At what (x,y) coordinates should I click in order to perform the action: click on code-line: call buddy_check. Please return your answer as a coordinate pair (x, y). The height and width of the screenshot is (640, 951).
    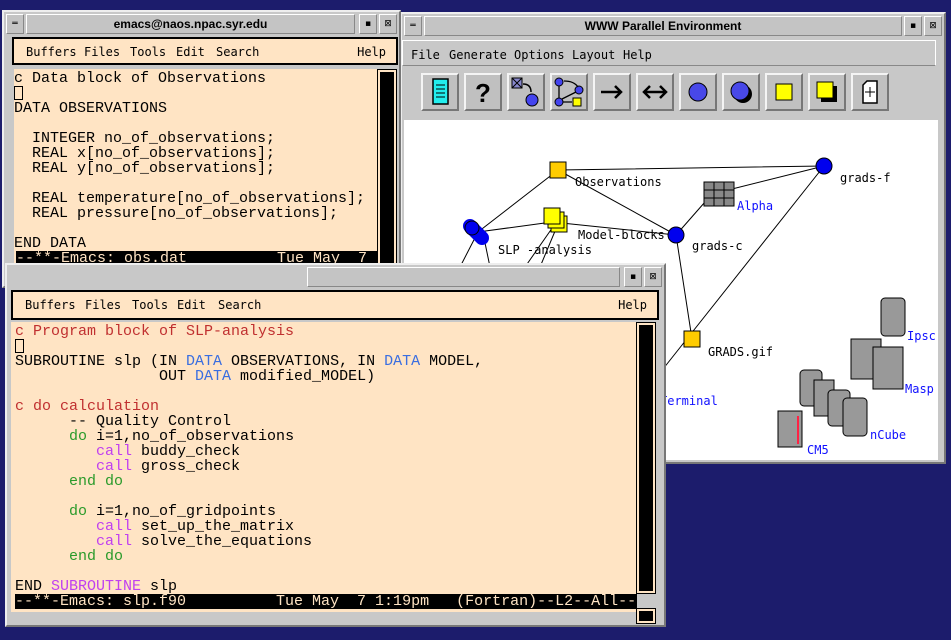
    Looking at the image, I should click on (168, 451).